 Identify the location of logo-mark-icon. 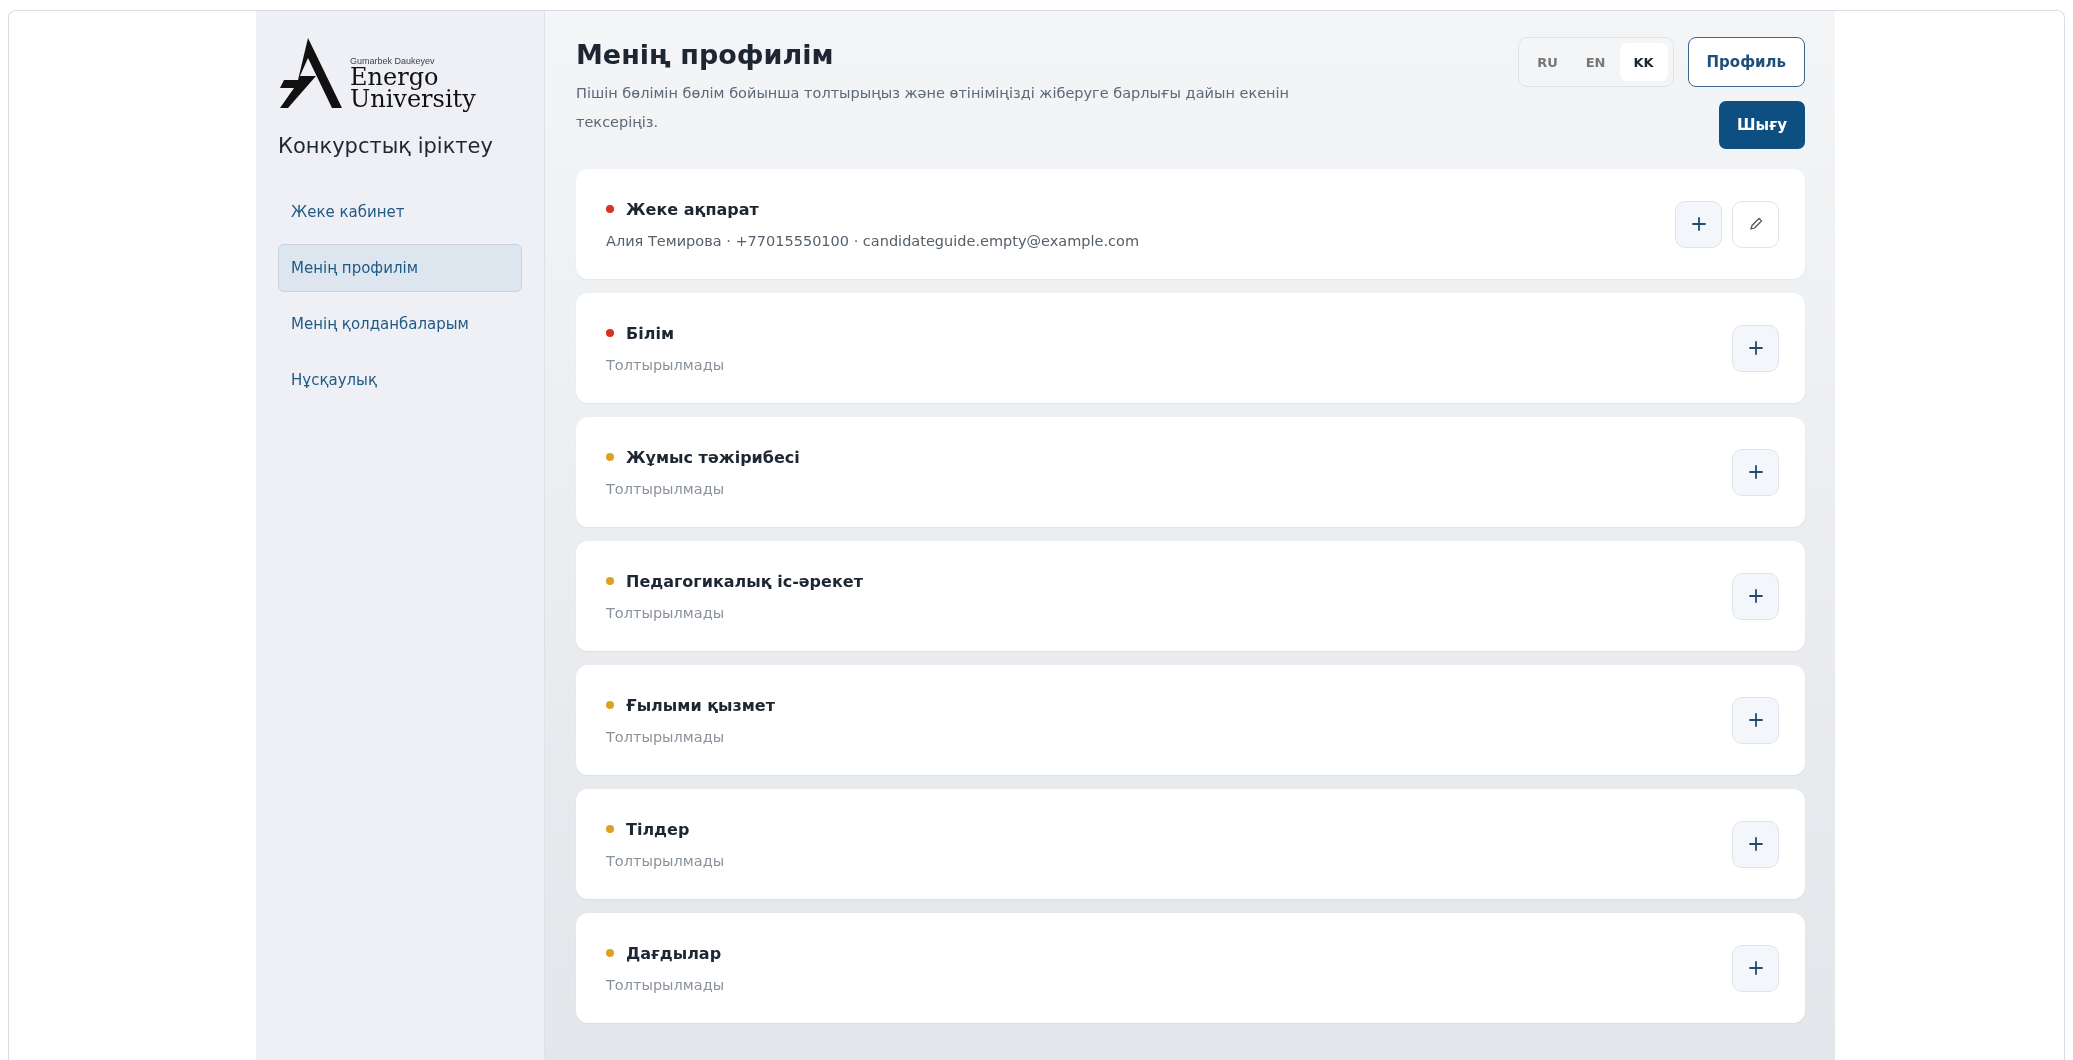
(311, 73).